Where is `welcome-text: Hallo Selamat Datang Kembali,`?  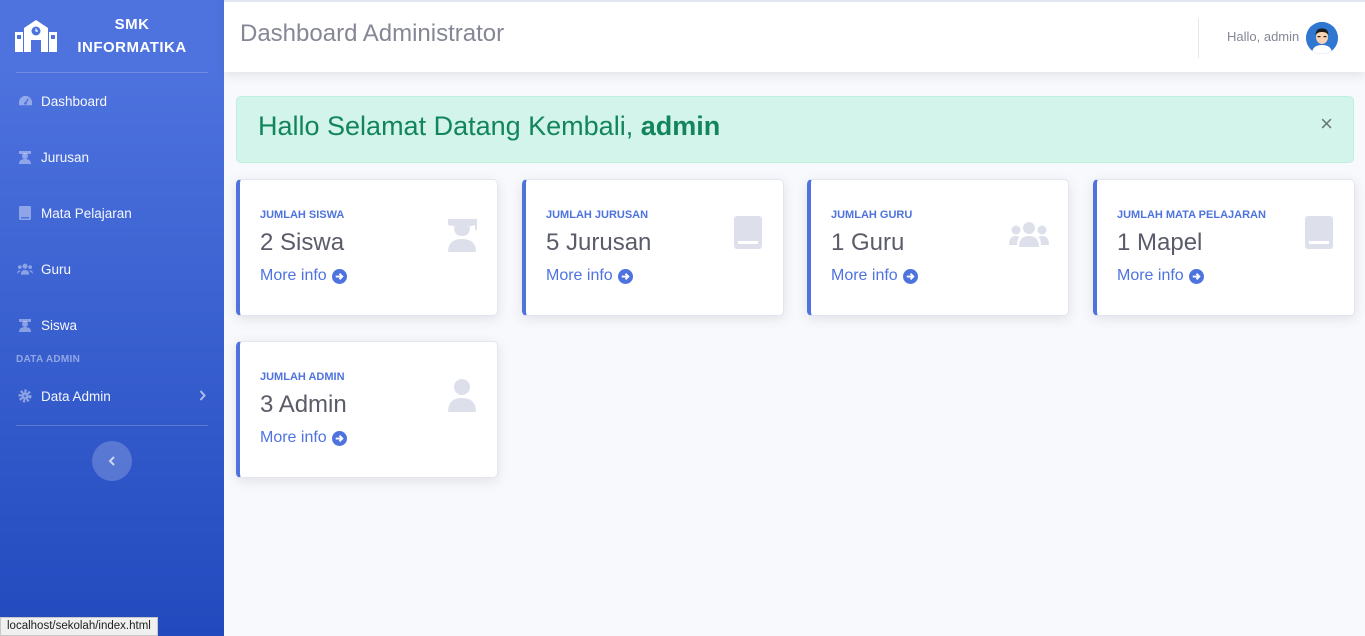
welcome-text: Hallo Selamat Datang Kembali, is located at coordinates (449, 126).